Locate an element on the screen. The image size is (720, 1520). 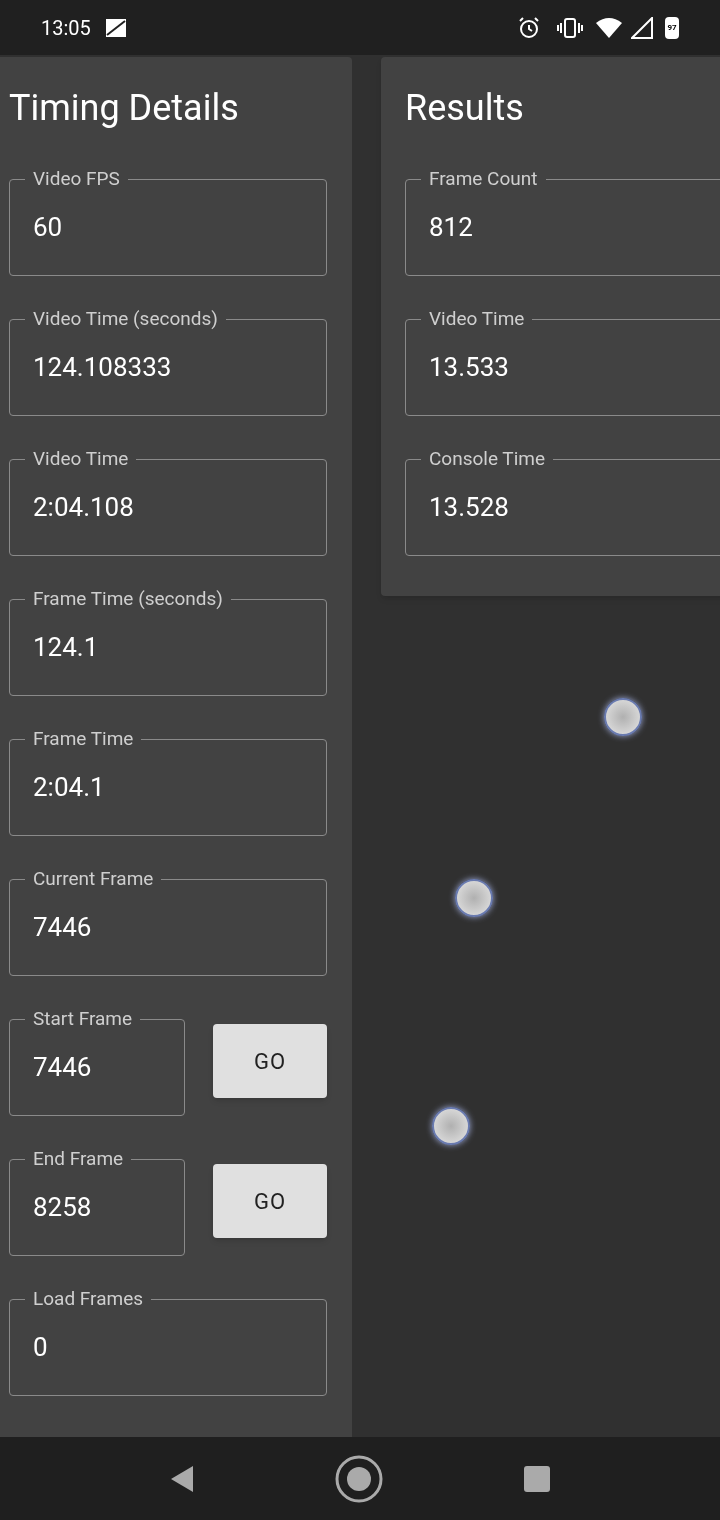
field-value: 0 is located at coordinates (40, 1347).